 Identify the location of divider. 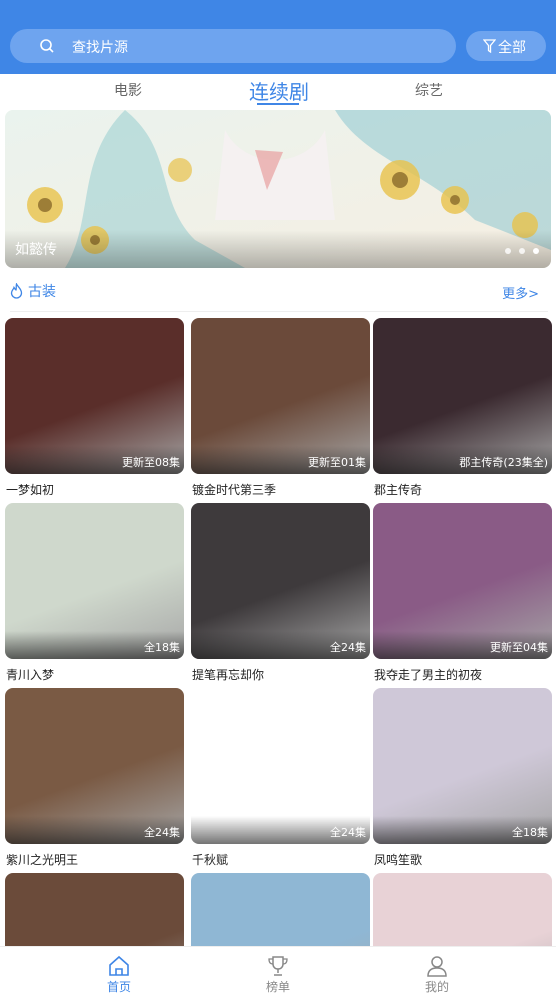
(279, 311).